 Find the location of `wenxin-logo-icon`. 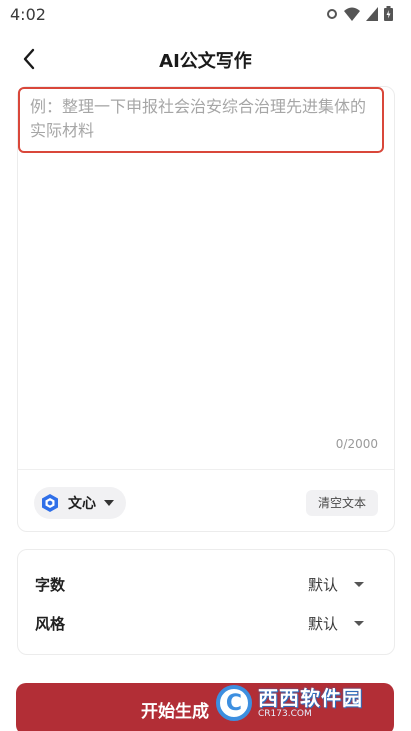

wenxin-logo-icon is located at coordinates (50, 503).